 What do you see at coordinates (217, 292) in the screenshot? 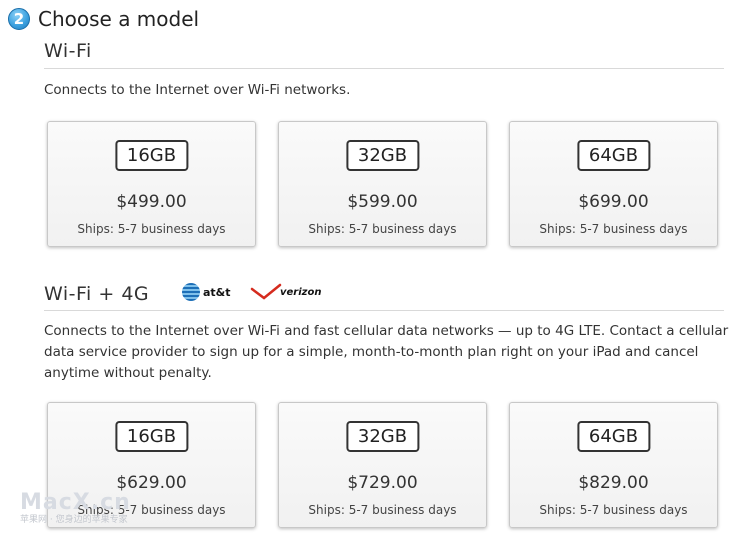
I see `att-logo-text: at&t` at bounding box center [217, 292].